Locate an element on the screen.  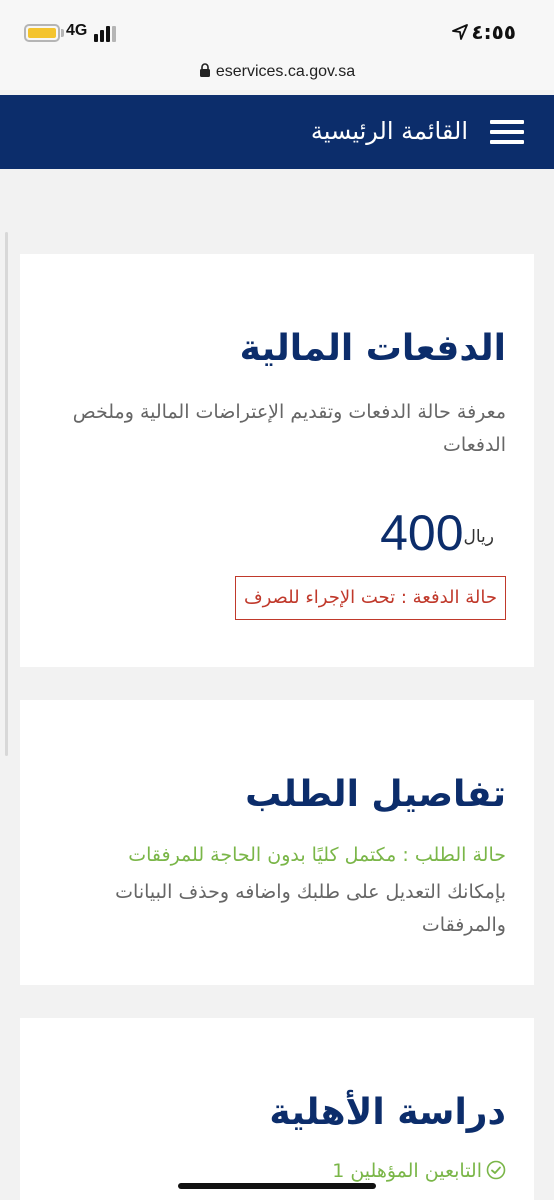
eligibility-card: دراسة الأهلية التابعين المؤهلين 1 is located at coordinates (277, 1109).